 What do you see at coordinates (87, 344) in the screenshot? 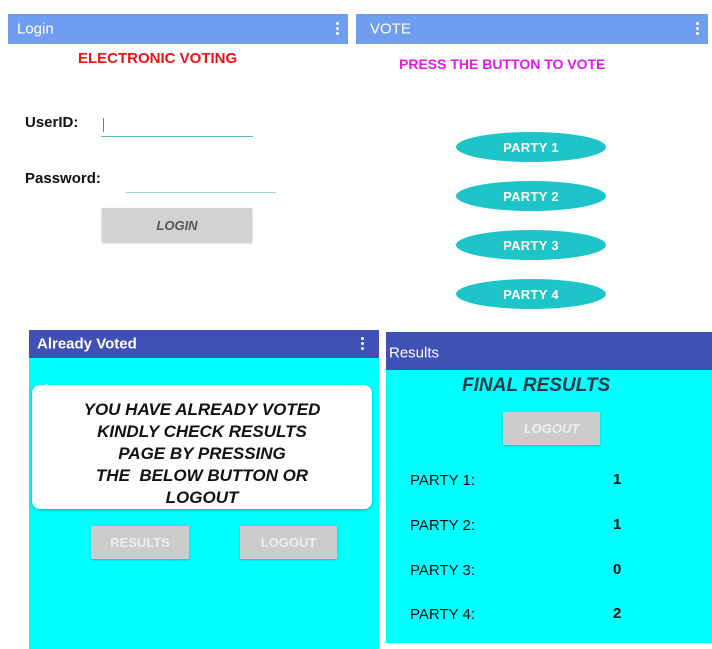
I see `already-title: Already Voted` at bounding box center [87, 344].